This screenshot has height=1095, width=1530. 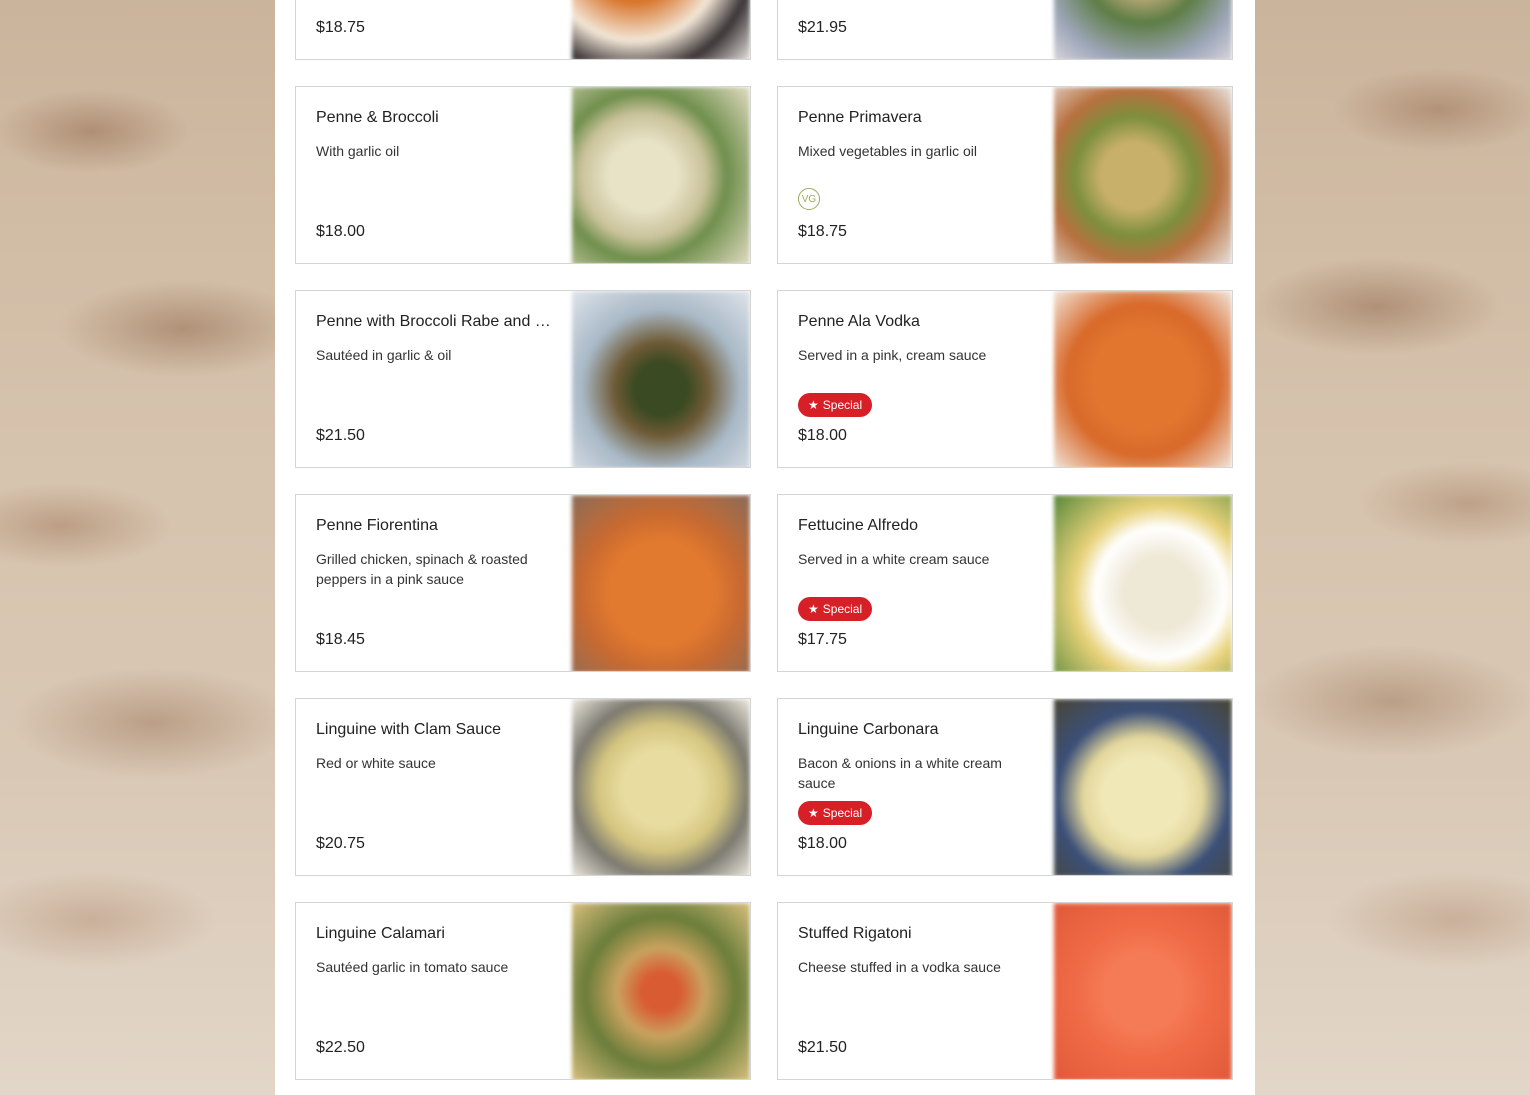 What do you see at coordinates (1005, 30) in the screenshot?
I see `menu-item-card: $21.95` at bounding box center [1005, 30].